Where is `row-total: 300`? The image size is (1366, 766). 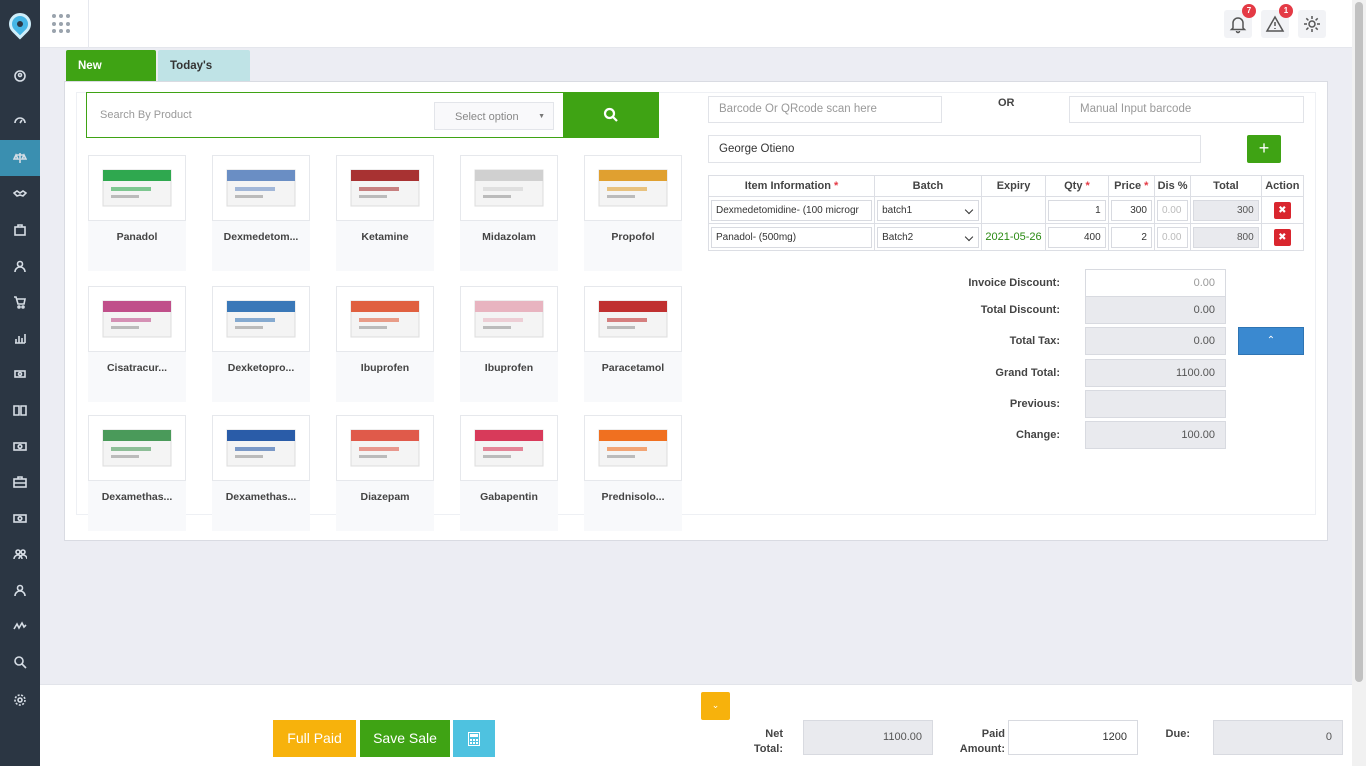
row-total: 300 is located at coordinates (1226, 210).